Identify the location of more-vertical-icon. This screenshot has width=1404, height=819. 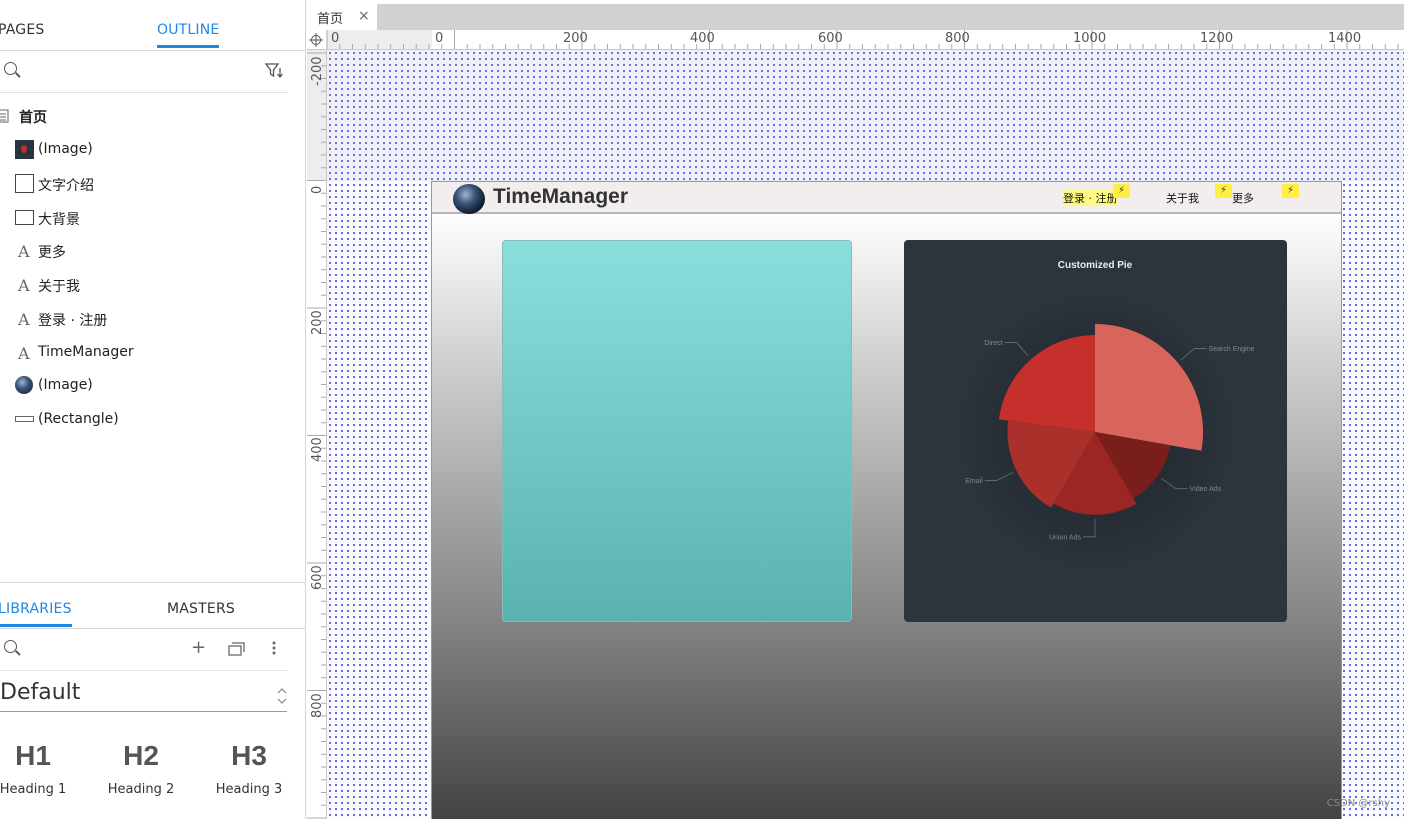
(274, 649).